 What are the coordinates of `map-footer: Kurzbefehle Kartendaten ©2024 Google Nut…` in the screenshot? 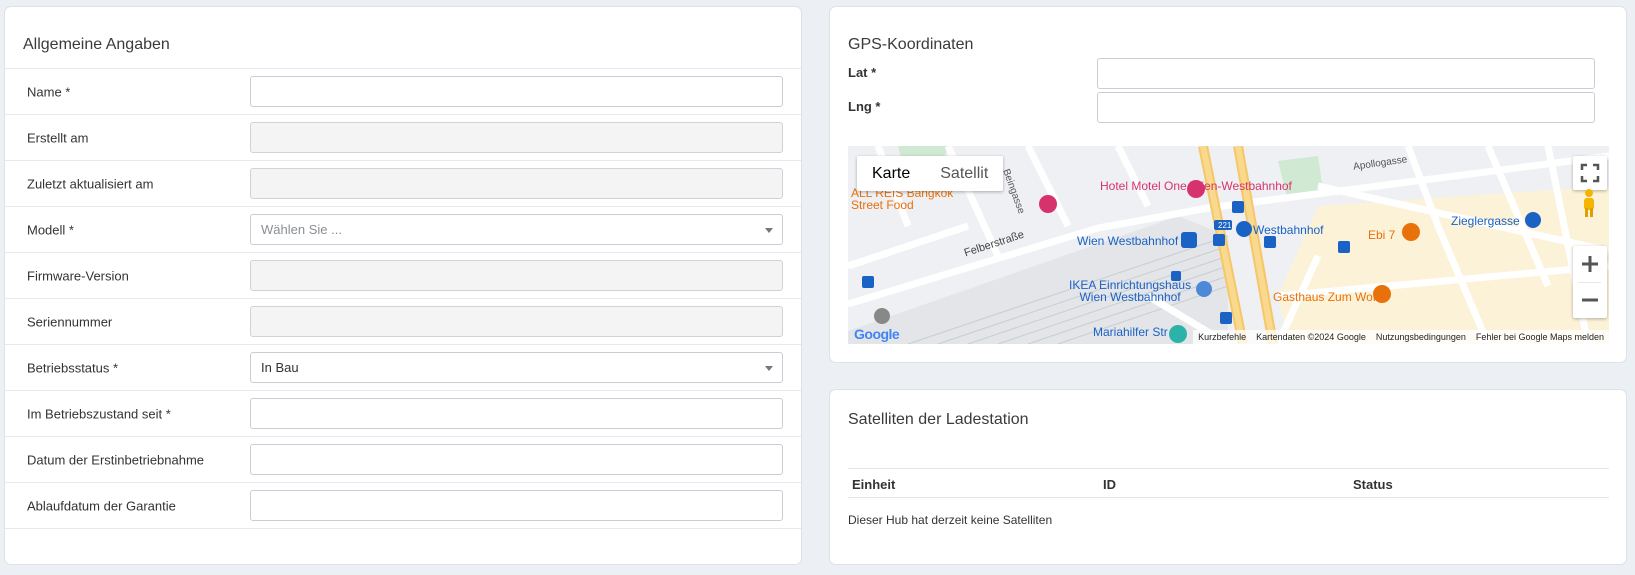 It's located at (1401, 337).